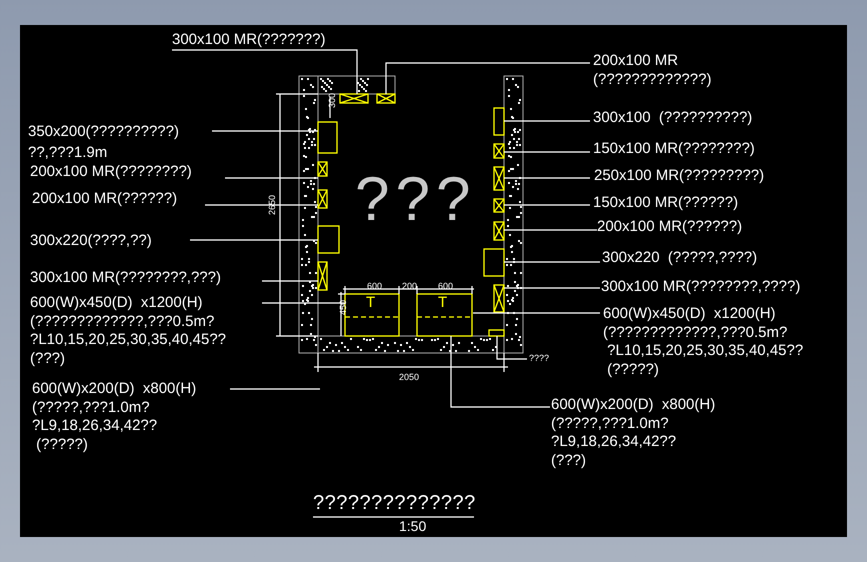 The image size is (867, 562). Describe the element at coordinates (394, 503) in the screenshot. I see `drawing-title: ??????????????` at that location.